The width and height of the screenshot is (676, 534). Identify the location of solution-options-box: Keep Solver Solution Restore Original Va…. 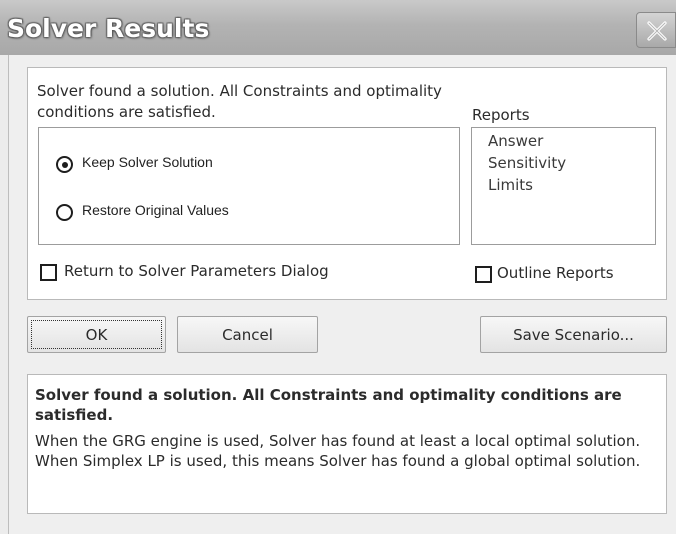
(249, 186).